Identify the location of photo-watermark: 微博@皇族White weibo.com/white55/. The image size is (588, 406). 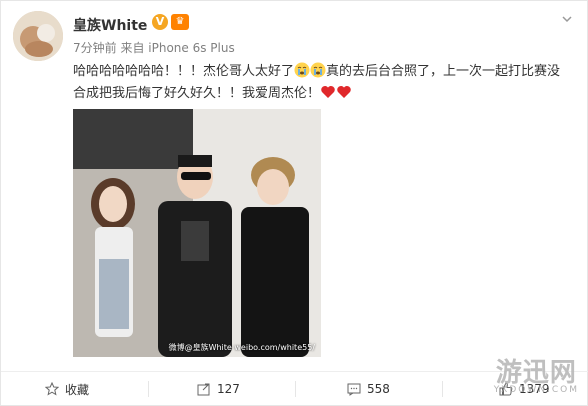
(241, 347).